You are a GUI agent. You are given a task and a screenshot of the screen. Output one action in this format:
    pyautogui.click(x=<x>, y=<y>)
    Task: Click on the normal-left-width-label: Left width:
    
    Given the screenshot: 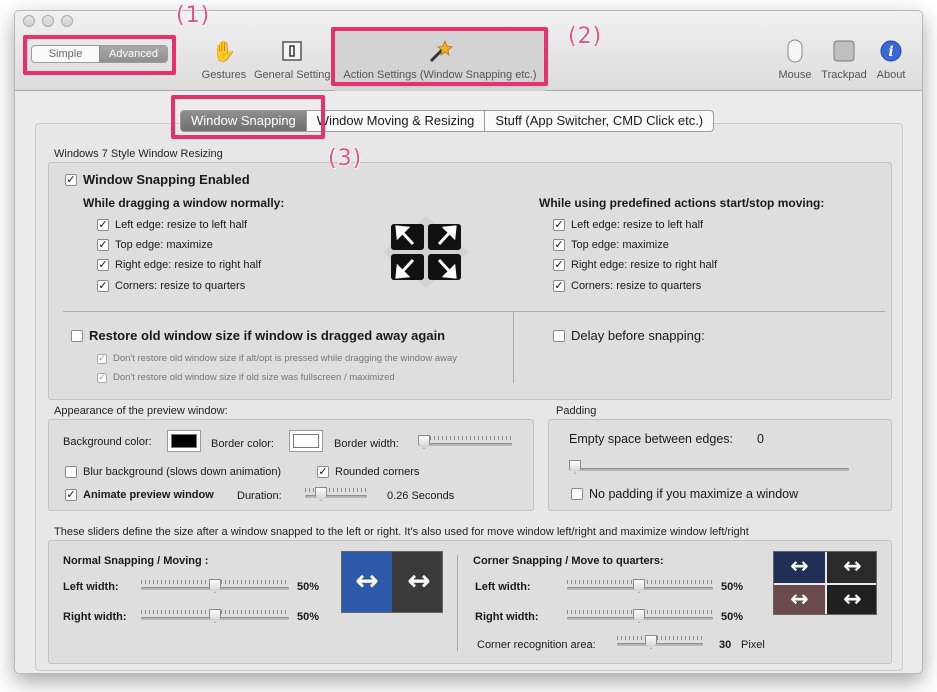 What is the action you would take?
    pyautogui.click(x=91, y=587)
    